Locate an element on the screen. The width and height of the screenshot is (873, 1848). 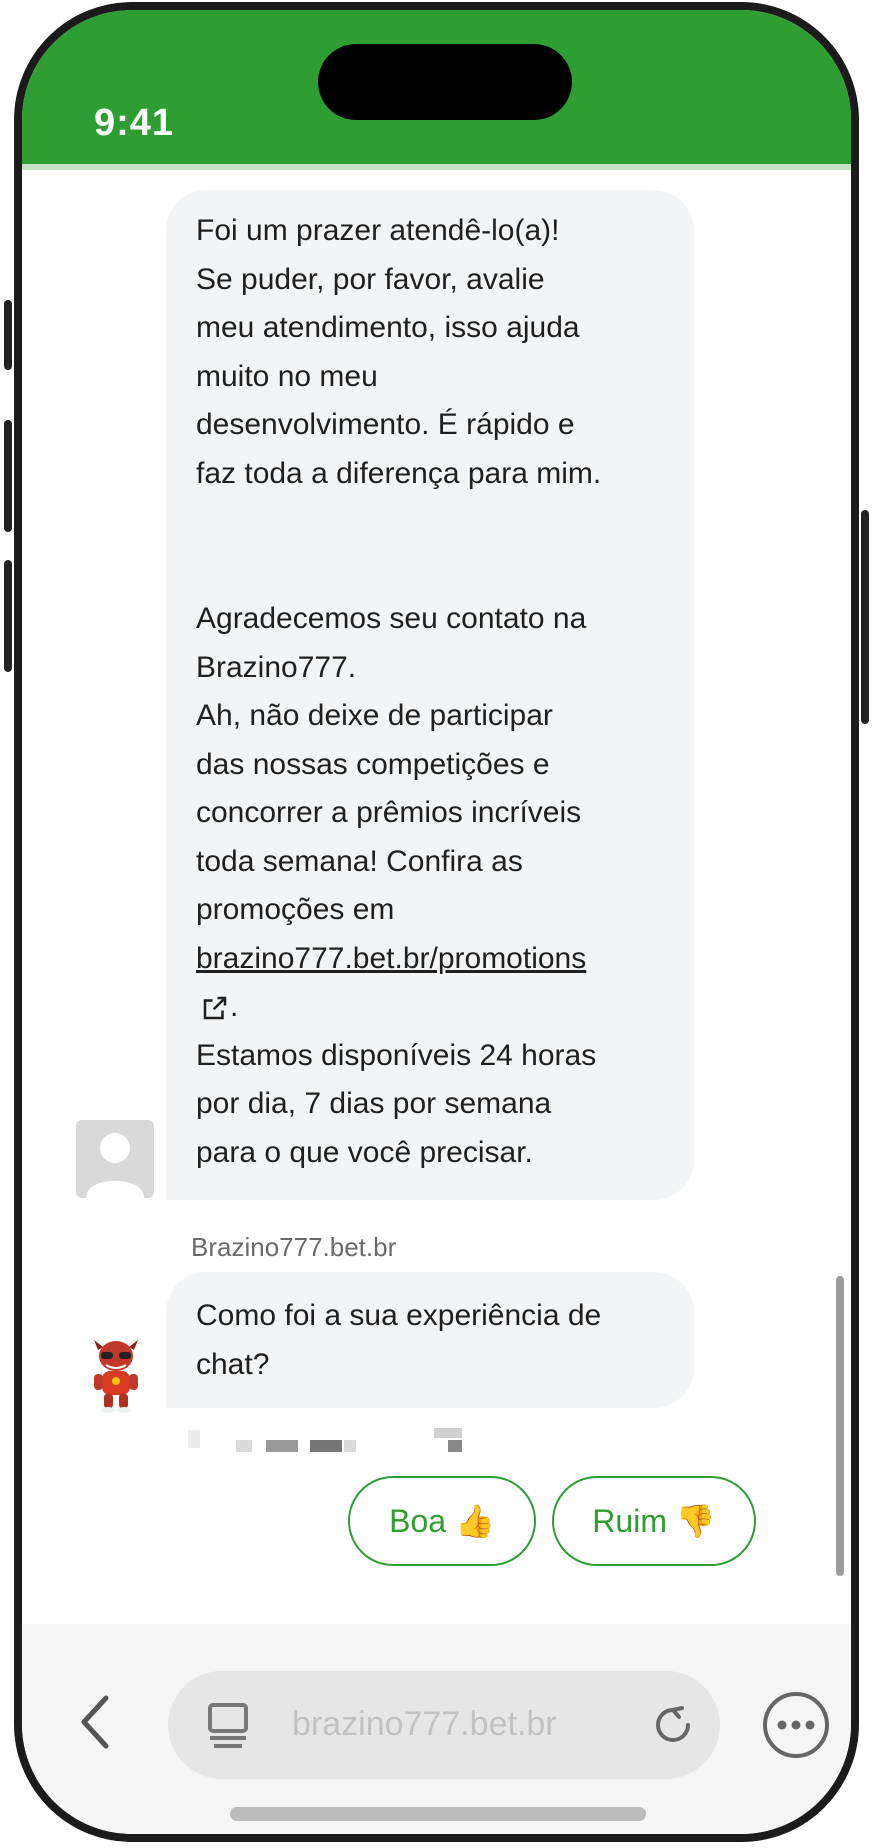
message-line: concorrer a prêmios incríveis is located at coordinates (389, 812).